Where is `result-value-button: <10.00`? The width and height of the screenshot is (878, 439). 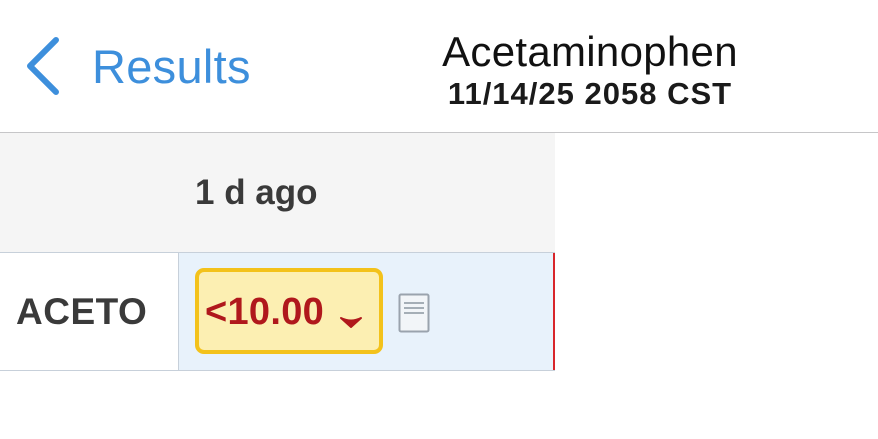
result-value-button: <10.00 is located at coordinates (289, 311).